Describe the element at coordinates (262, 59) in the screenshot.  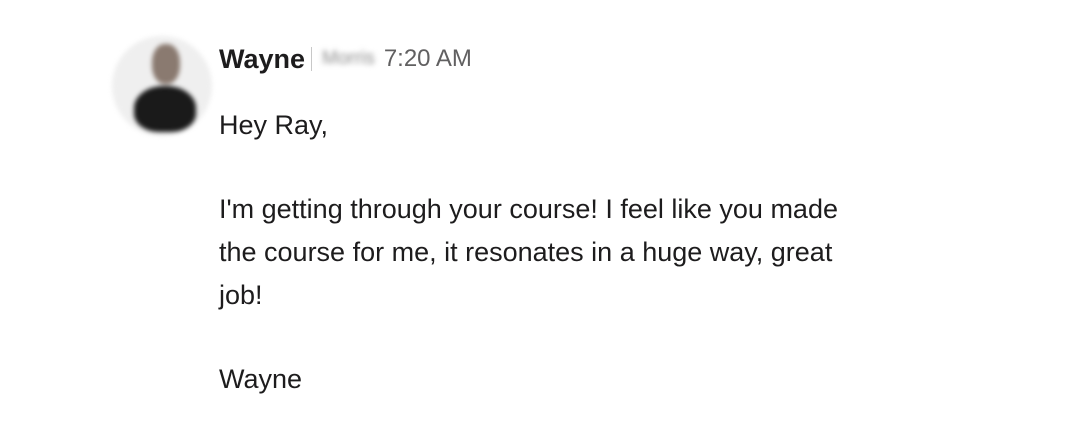
I see `sender-name: Wayne` at that location.